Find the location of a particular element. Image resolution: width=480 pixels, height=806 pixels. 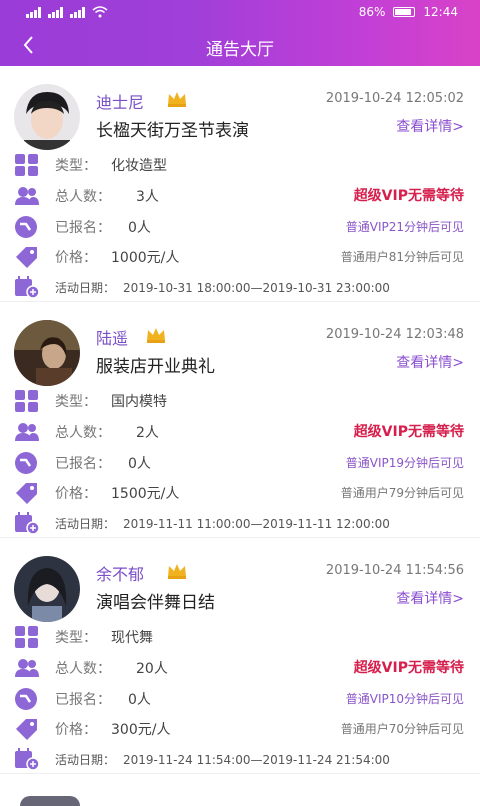

vip-normal-text: 普通VIP21分钟后可见 is located at coordinates (404, 227).